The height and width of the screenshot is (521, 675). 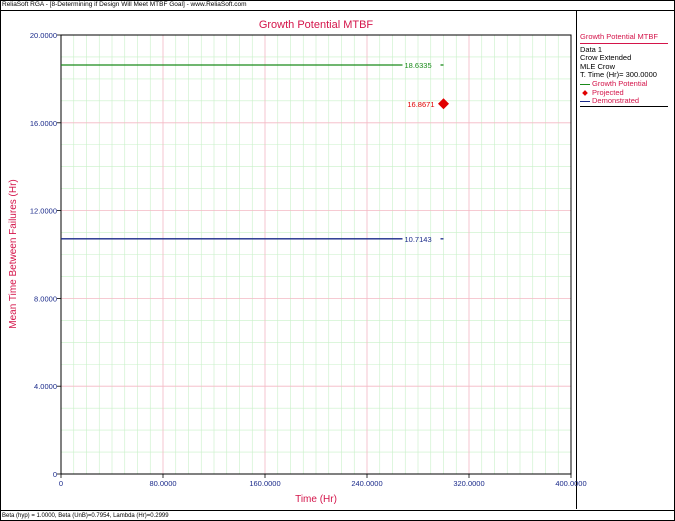 What do you see at coordinates (13, 254) in the screenshot?
I see `y-axis-label: Mean Time Between Failures (Hr)` at bounding box center [13, 254].